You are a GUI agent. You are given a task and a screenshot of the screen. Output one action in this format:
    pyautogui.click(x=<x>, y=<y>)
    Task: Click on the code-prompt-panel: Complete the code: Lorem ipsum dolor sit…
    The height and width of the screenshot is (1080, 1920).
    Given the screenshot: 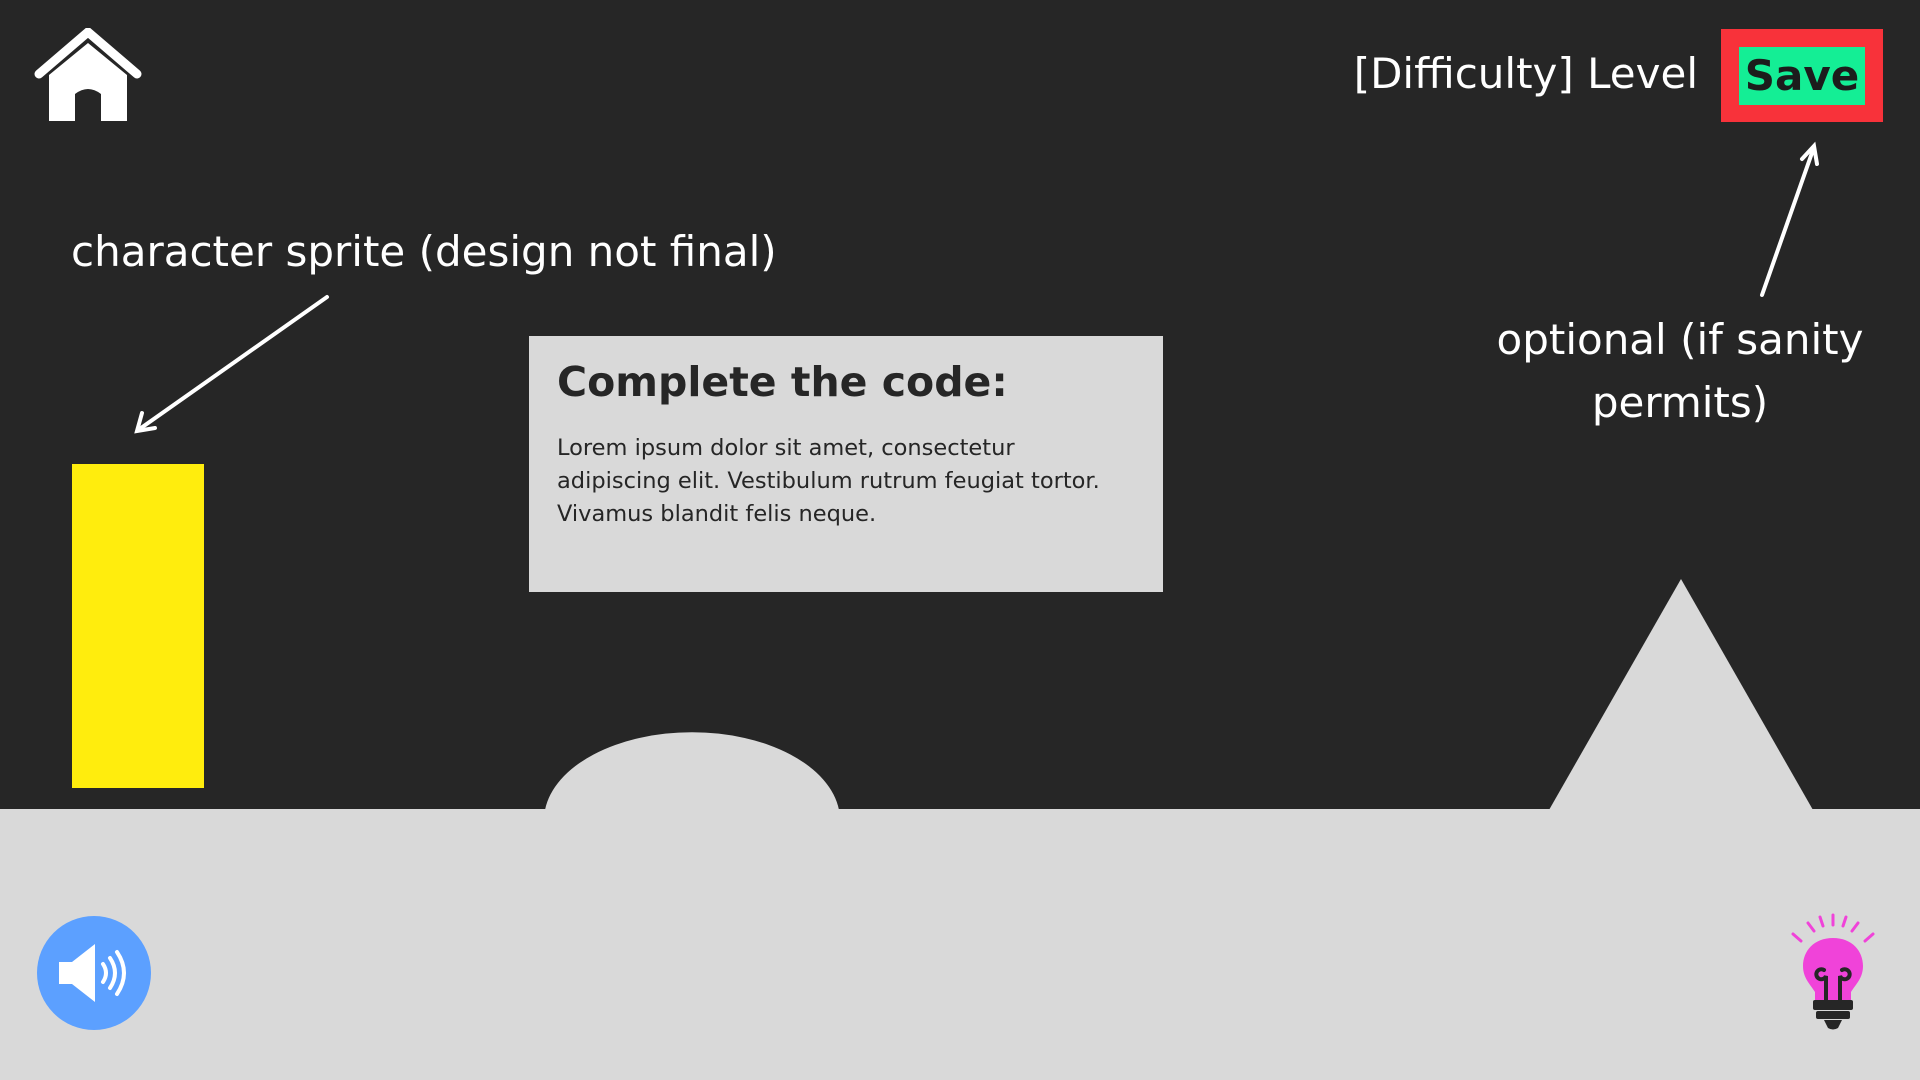 What is the action you would take?
    pyautogui.click(x=846, y=464)
    